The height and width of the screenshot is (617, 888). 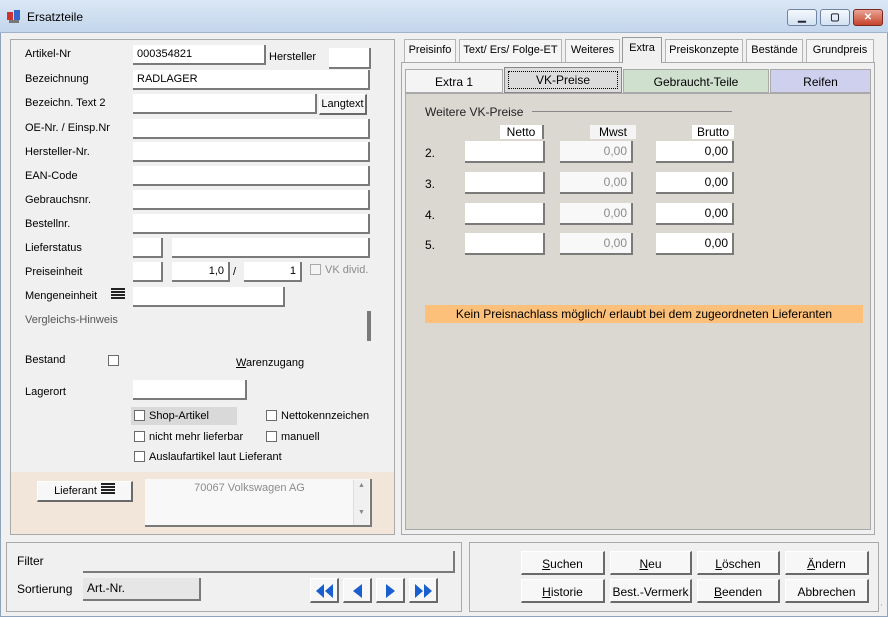 I want to click on section-title: Weitere VK-Preise, so click(x=474, y=112).